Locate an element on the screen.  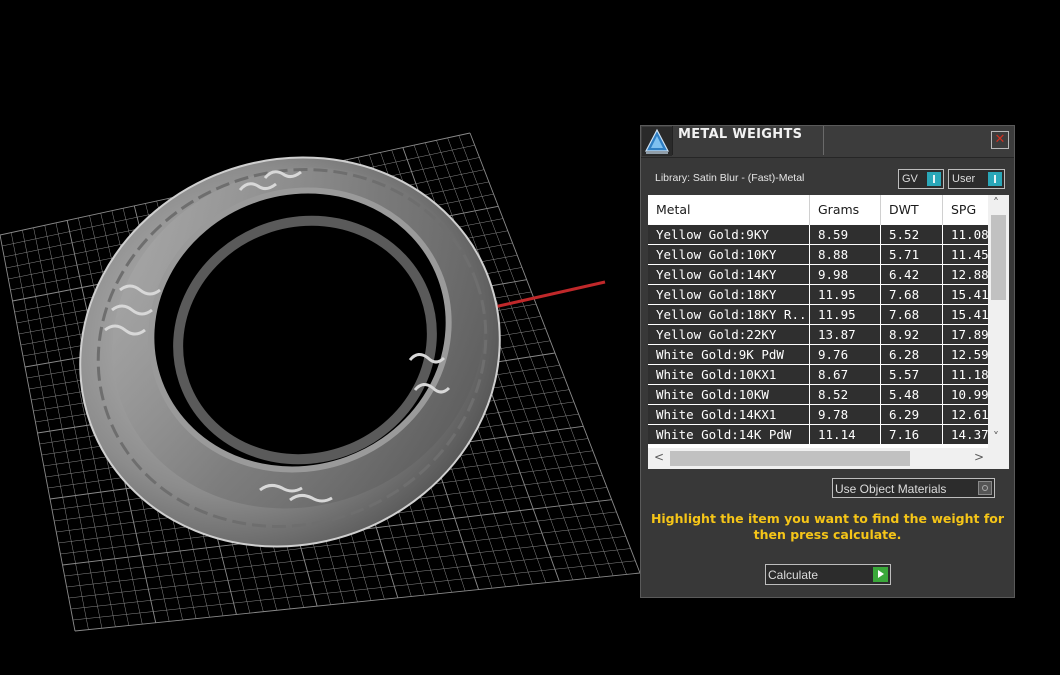
use-object-materials-toggle: Use Object Materials is located at coordinates (913, 488).